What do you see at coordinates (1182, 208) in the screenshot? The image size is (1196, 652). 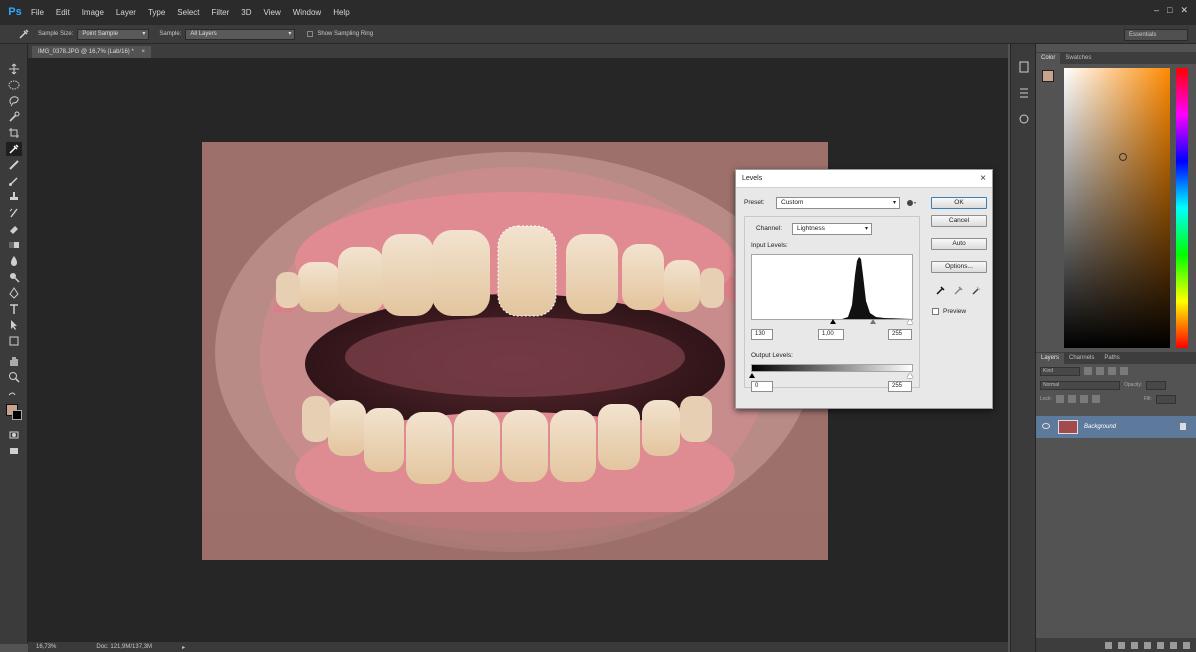 I see `hue-slider` at bounding box center [1182, 208].